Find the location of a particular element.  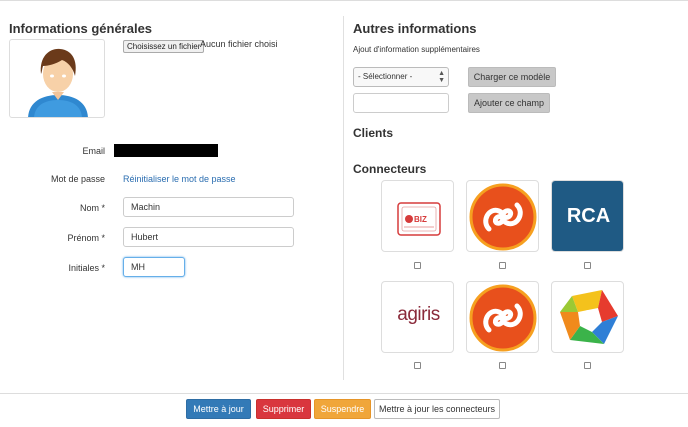

email-label: Email is located at coordinates (93, 151).